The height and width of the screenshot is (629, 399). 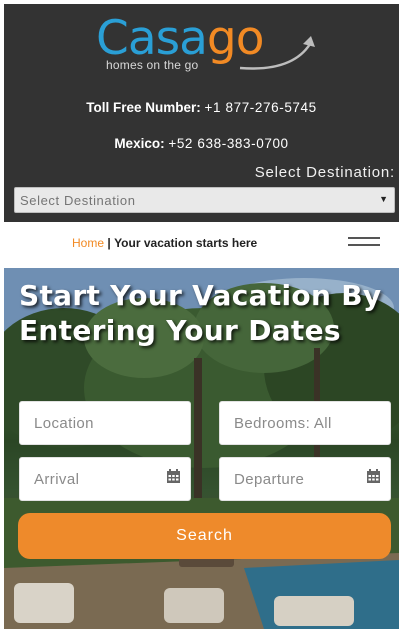 I want to click on dropdown-arrow-icon: ▼, so click(x=383, y=199).